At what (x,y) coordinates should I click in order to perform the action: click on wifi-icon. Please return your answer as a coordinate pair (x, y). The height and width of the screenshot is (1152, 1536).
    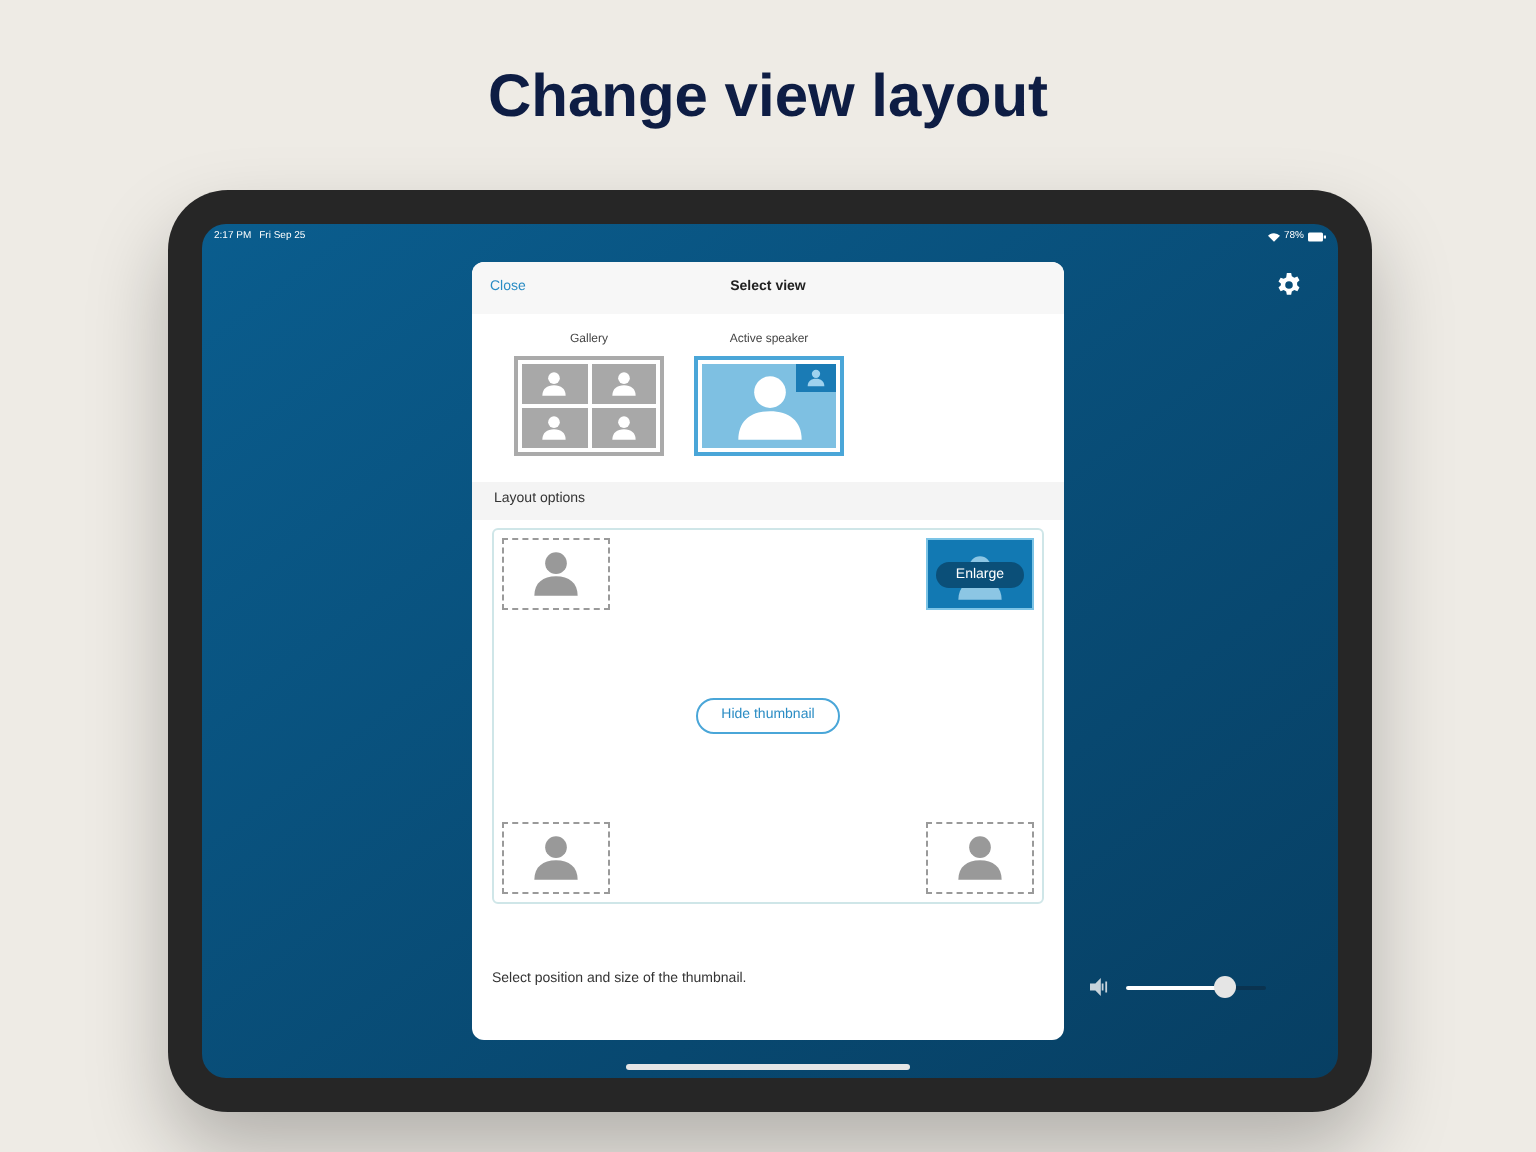
    Looking at the image, I should click on (1273, 237).